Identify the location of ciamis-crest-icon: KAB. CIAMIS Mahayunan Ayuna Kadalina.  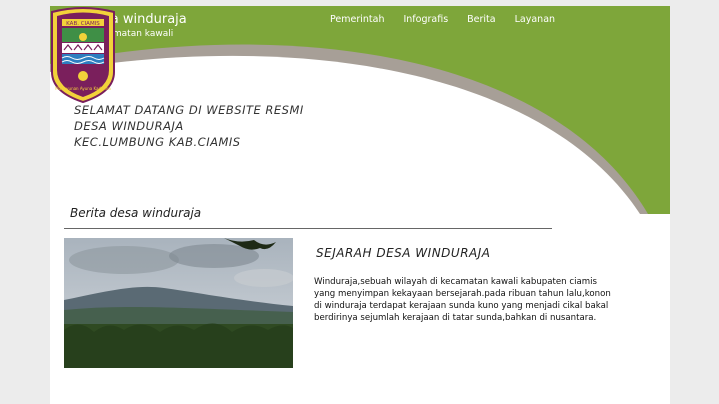
(83, 55).